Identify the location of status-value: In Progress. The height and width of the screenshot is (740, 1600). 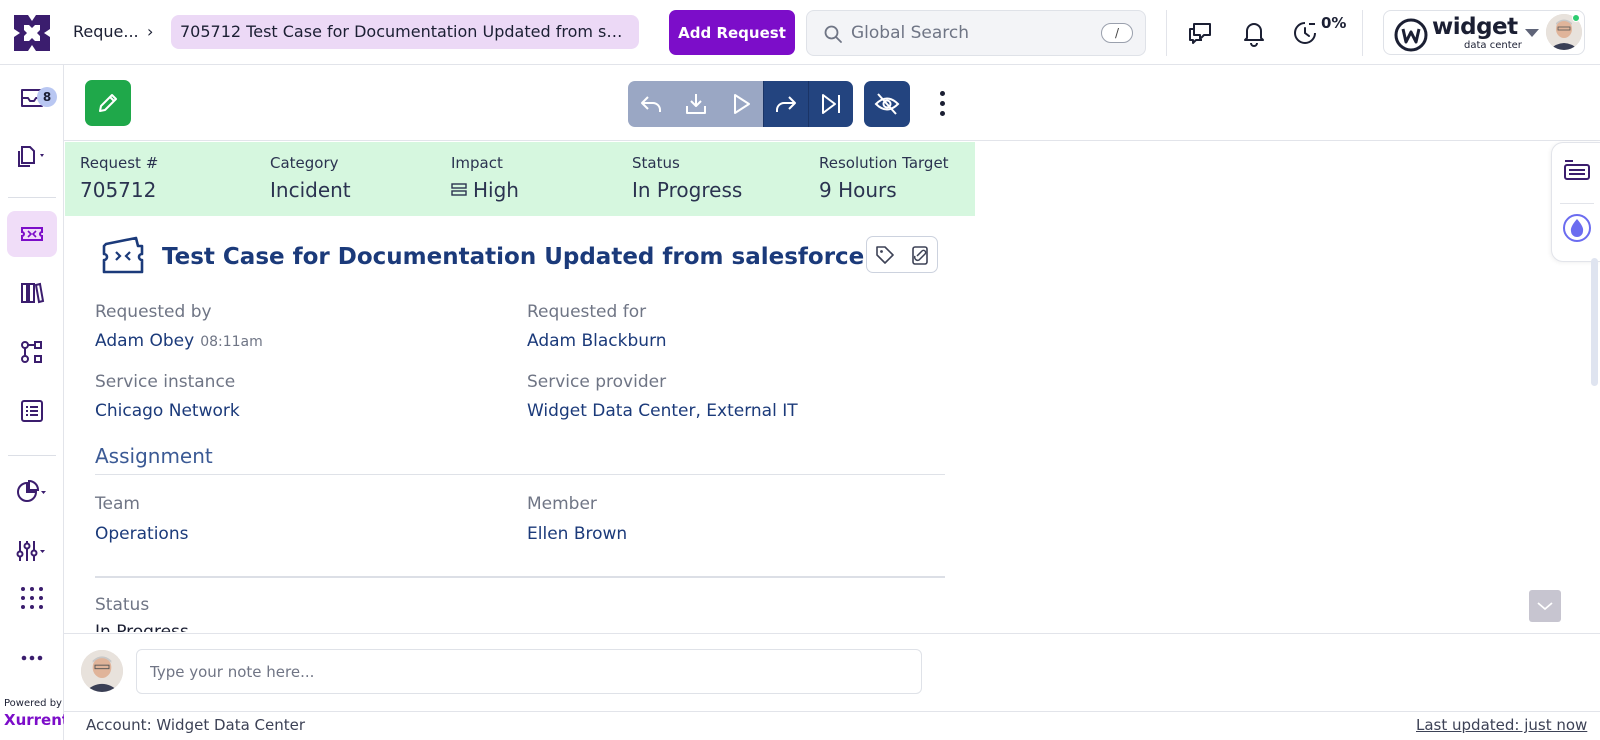
(142, 627).